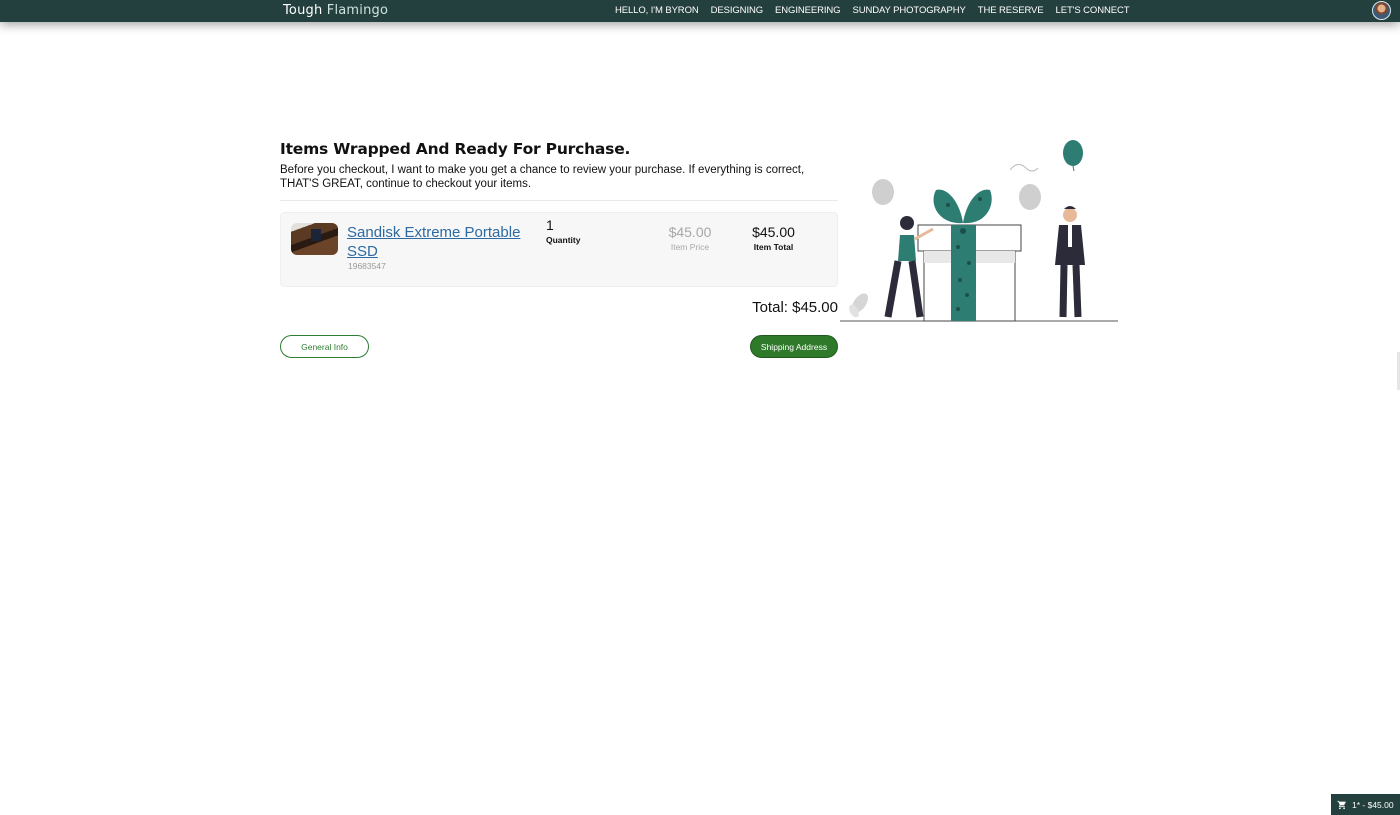 The width and height of the screenshot is (1400, 815). What do you see at coordinates (904, 289) in the screenshot?
I see `woman-legs` at bounding box center [904, 289].